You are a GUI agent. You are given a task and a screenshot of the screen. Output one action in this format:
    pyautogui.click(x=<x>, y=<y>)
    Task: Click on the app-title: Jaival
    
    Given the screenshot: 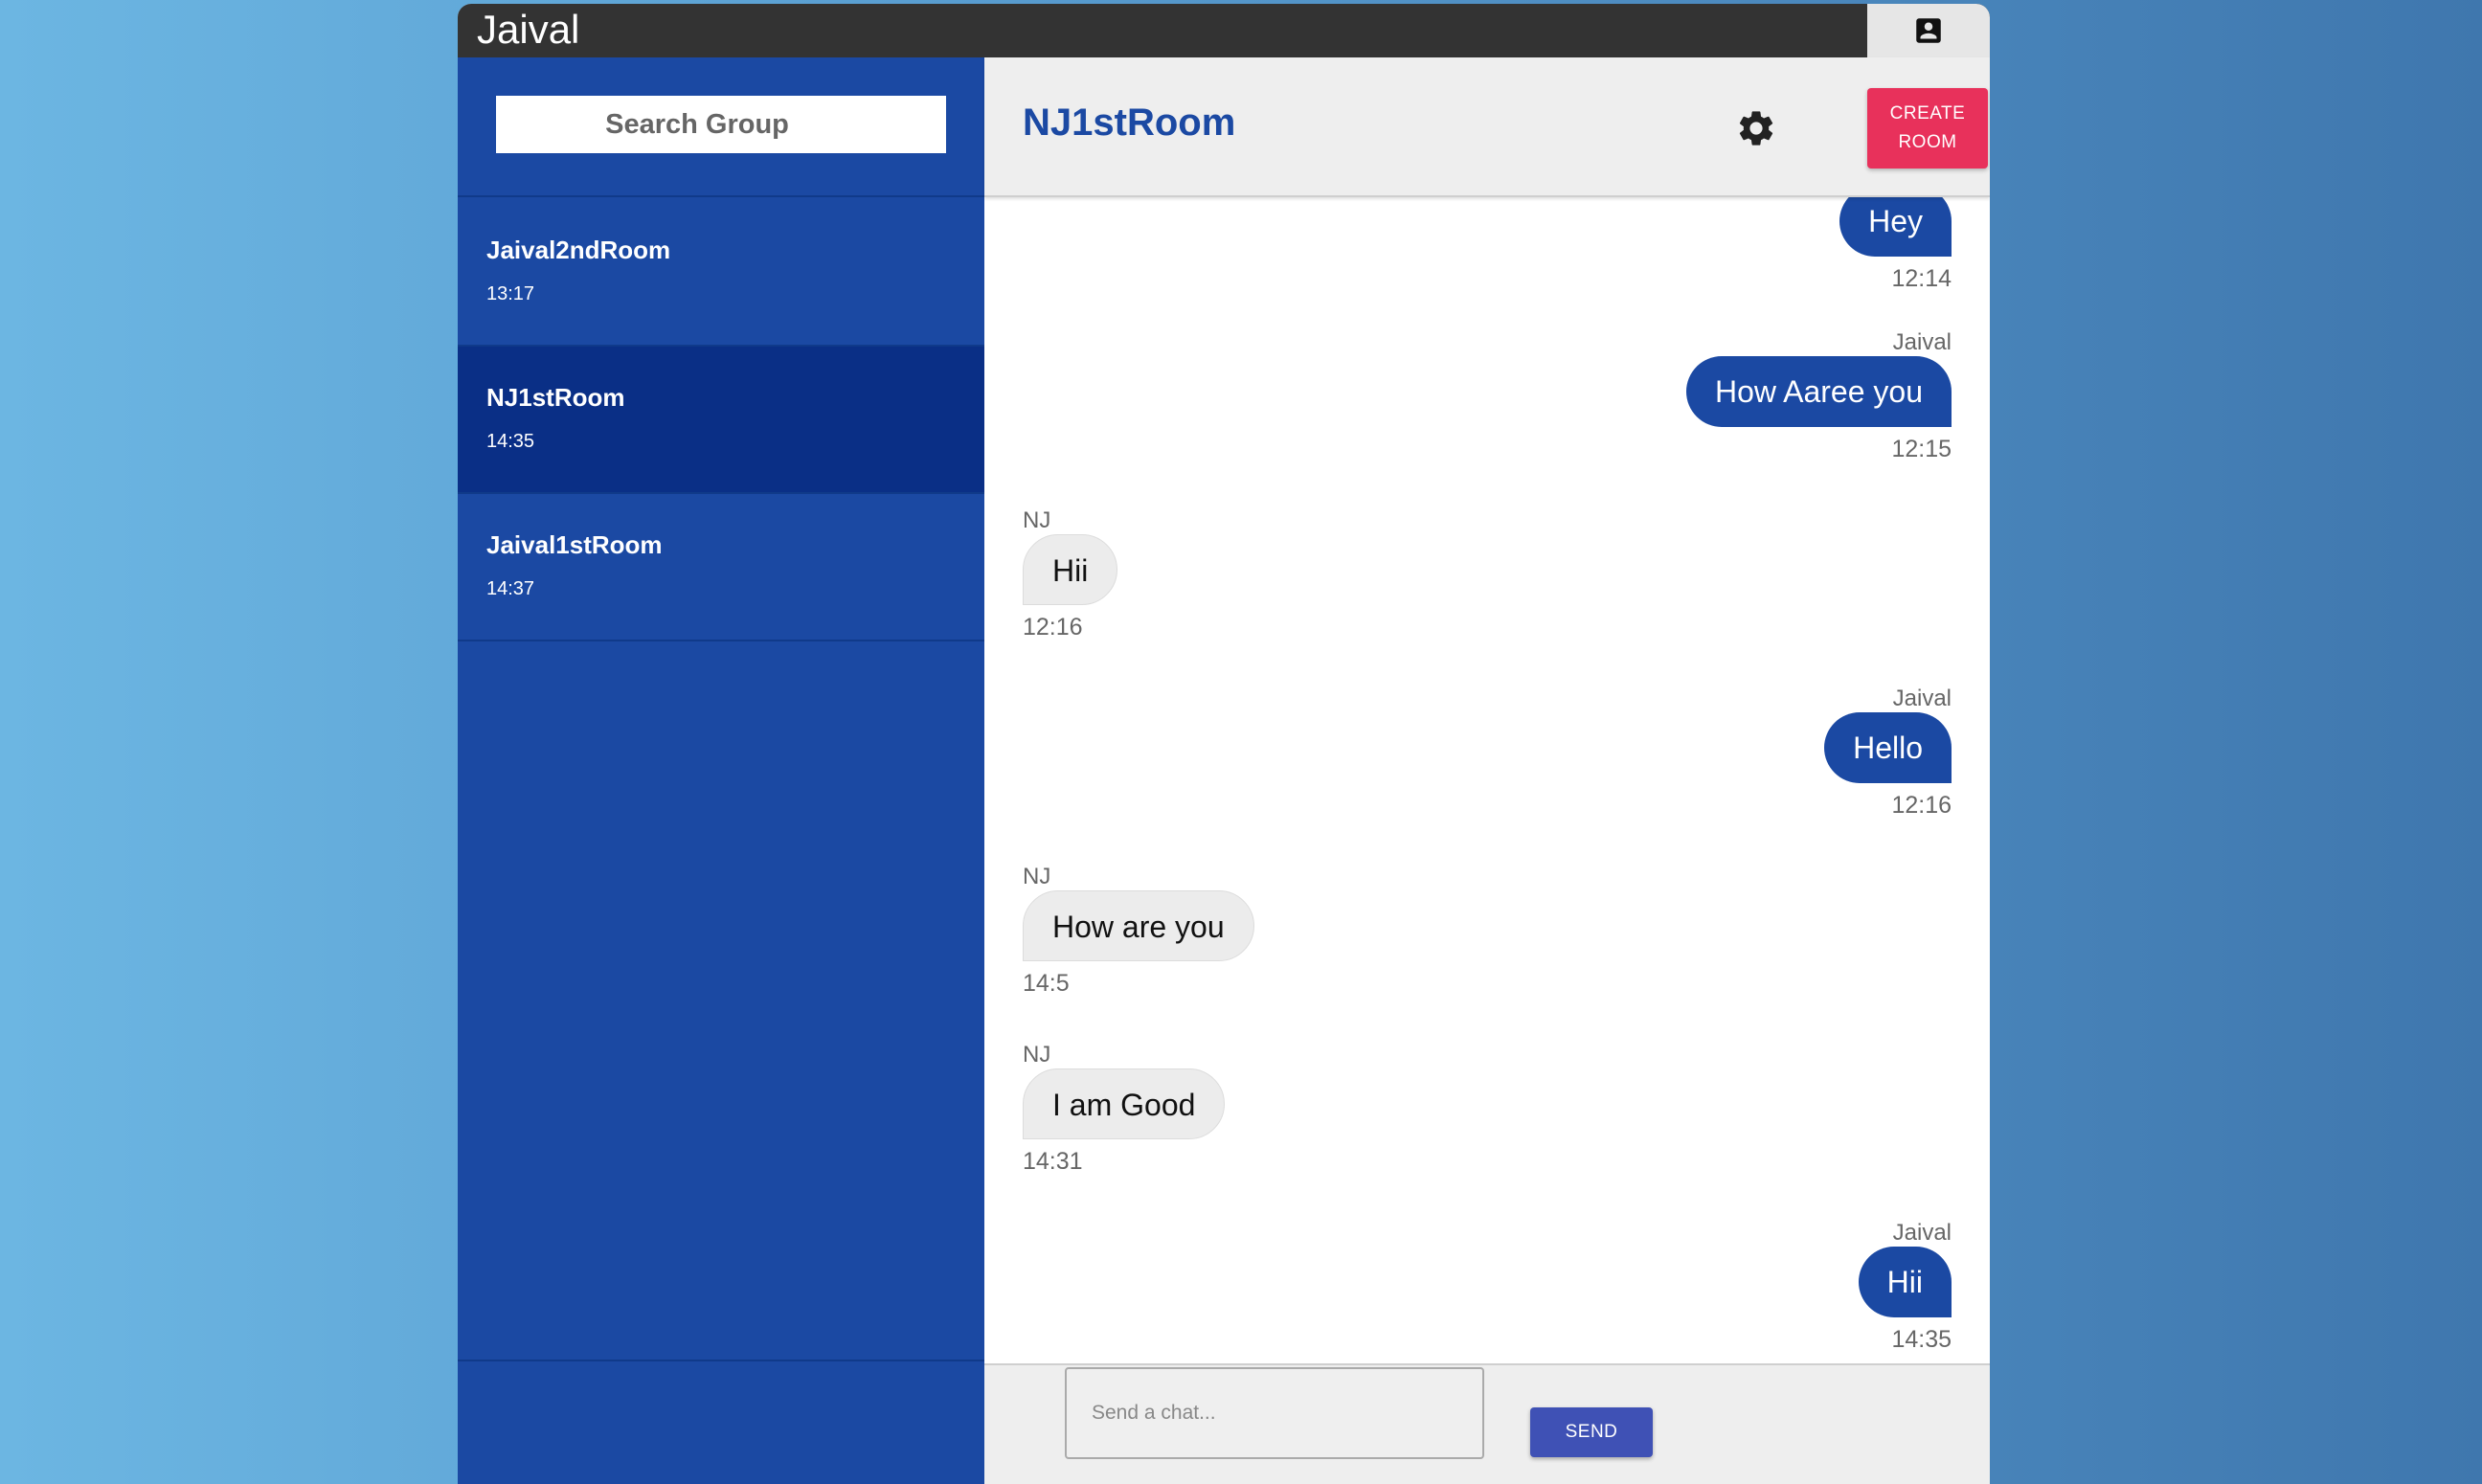 What is the action you would take?
    pyautogui.click(x=528, y=29)
    